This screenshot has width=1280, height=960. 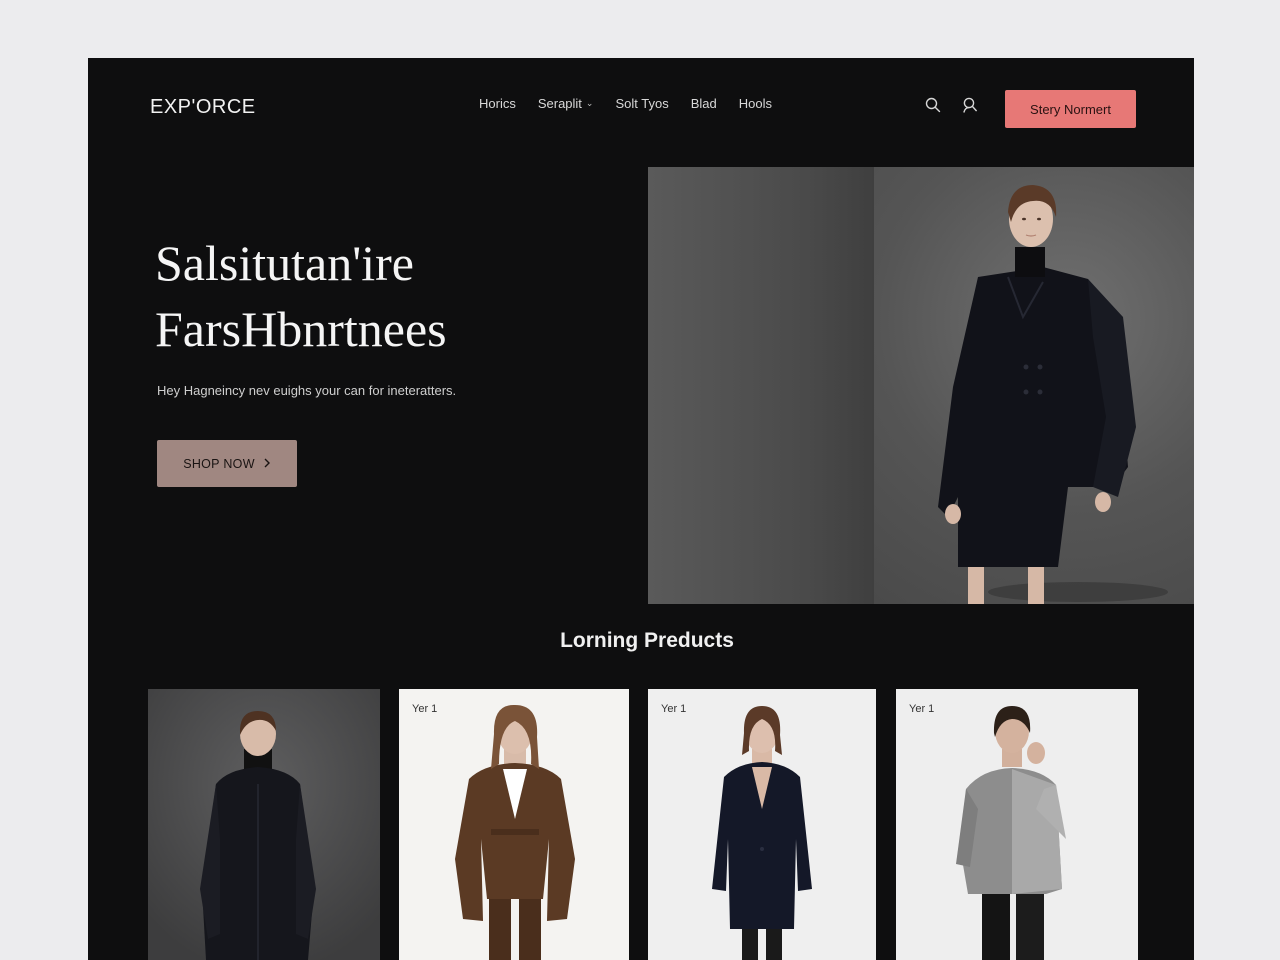 I want to click on nav-item-label: Hools, so click(x=755, y=103).